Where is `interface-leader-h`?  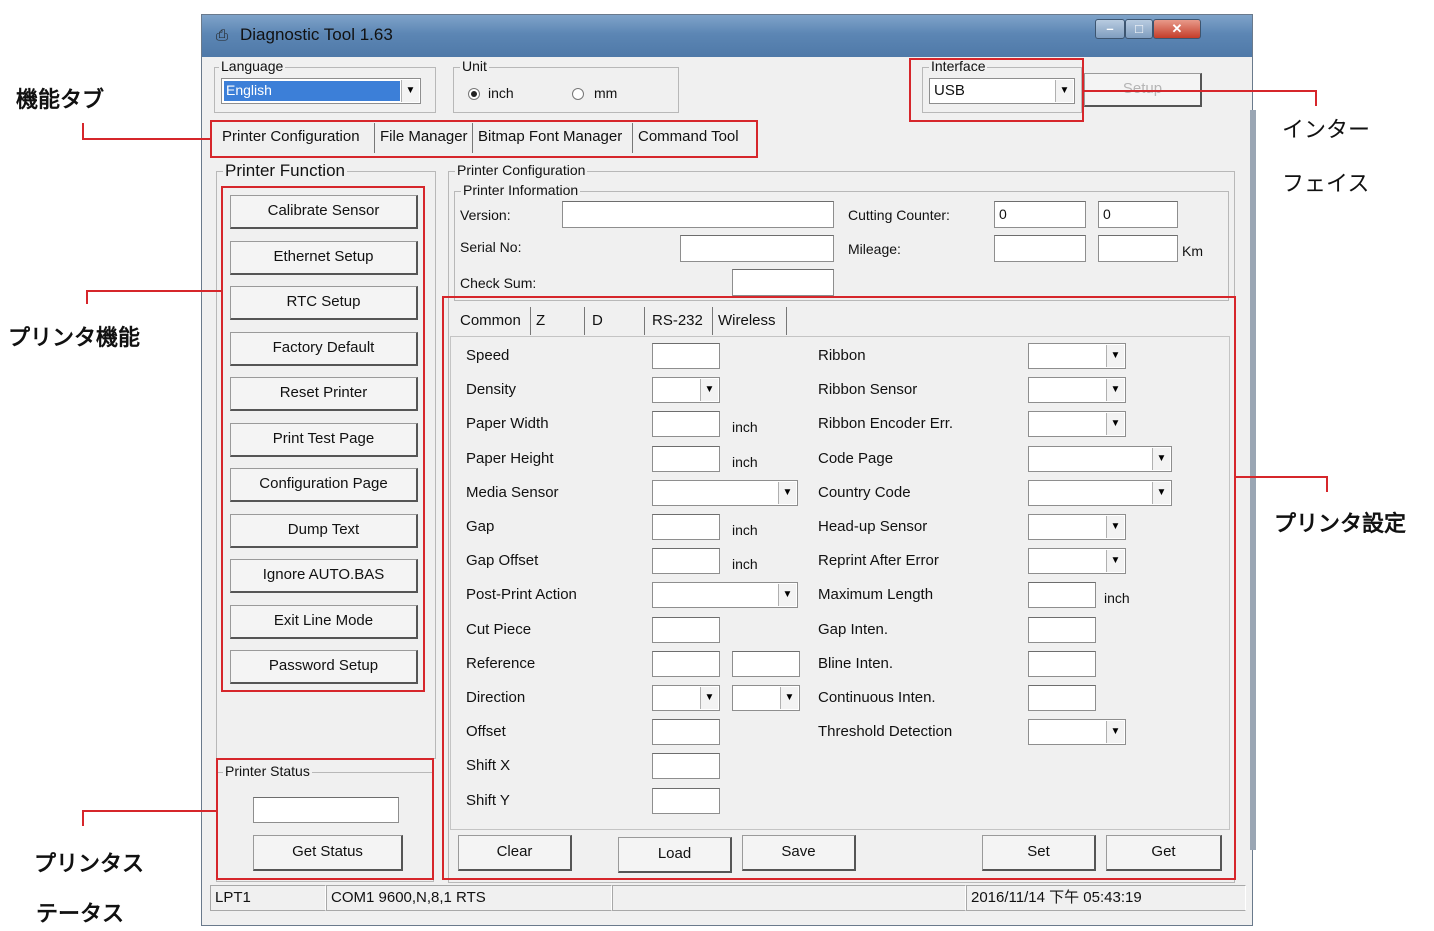 interface-leader-h is located at coordinates (1200, 91).